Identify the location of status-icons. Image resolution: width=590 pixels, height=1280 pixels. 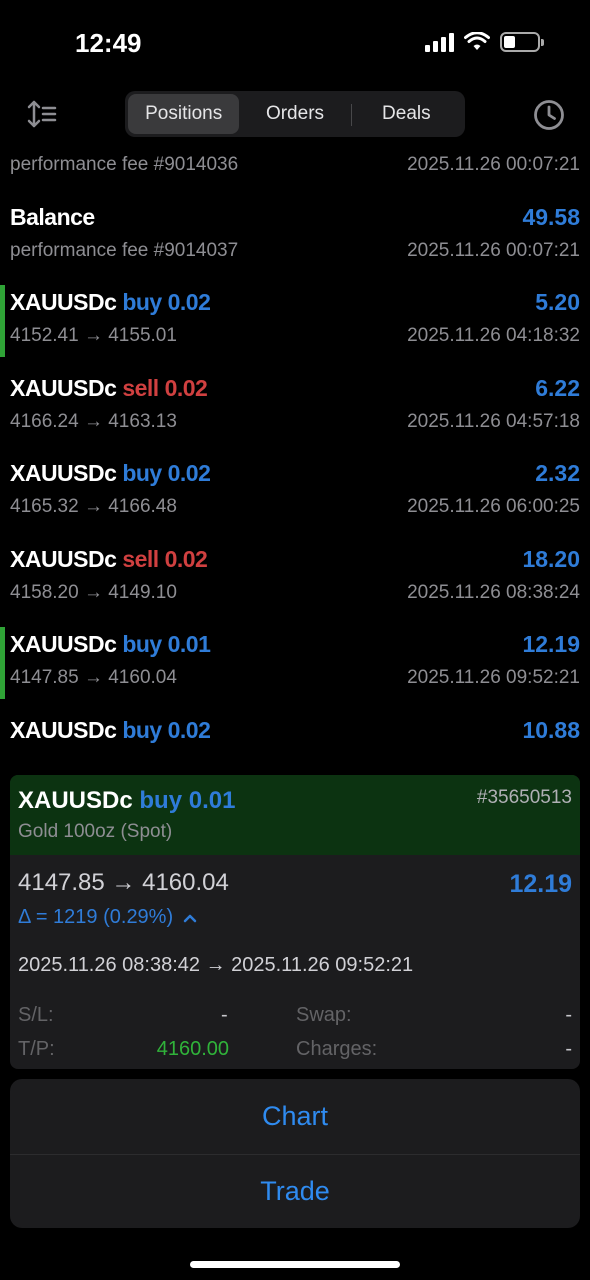
(484, 42).